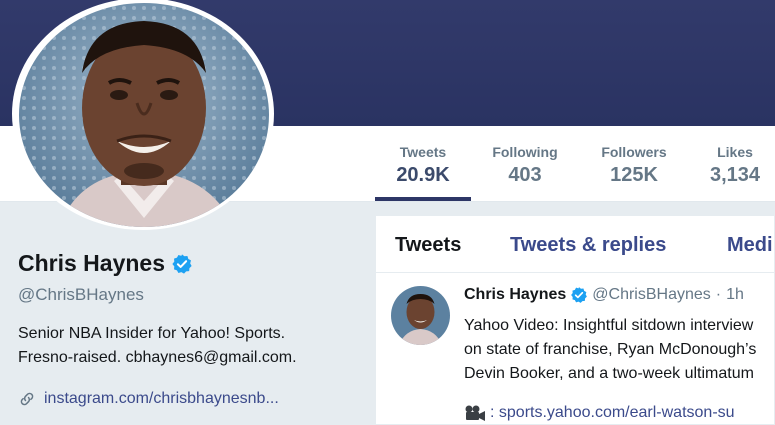  What do you see at coordinates (735, 152) in the screenshot?
I see `stat-label: Likes` at bounding box center [735, 152].